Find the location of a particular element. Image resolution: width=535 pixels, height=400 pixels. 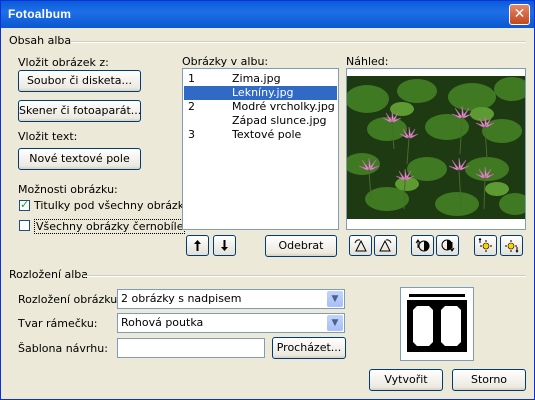

remove-button: Odebrat is located at coordinates (301, 246).